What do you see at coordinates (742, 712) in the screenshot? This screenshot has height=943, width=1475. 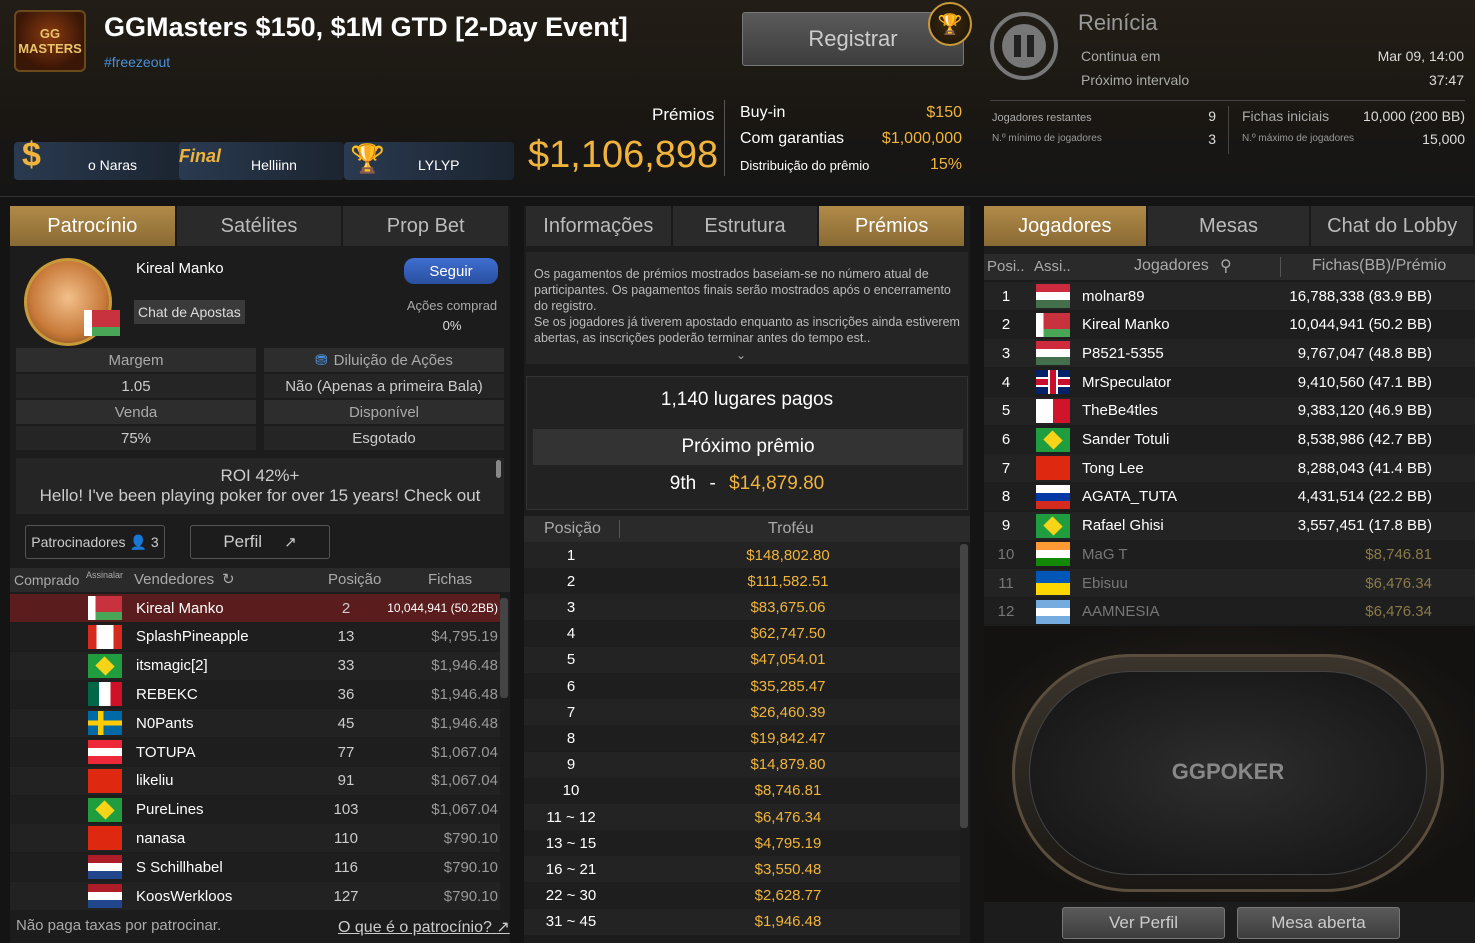 I see `prize-row: 7 $26,460.39` at bounding box center [742, 712].